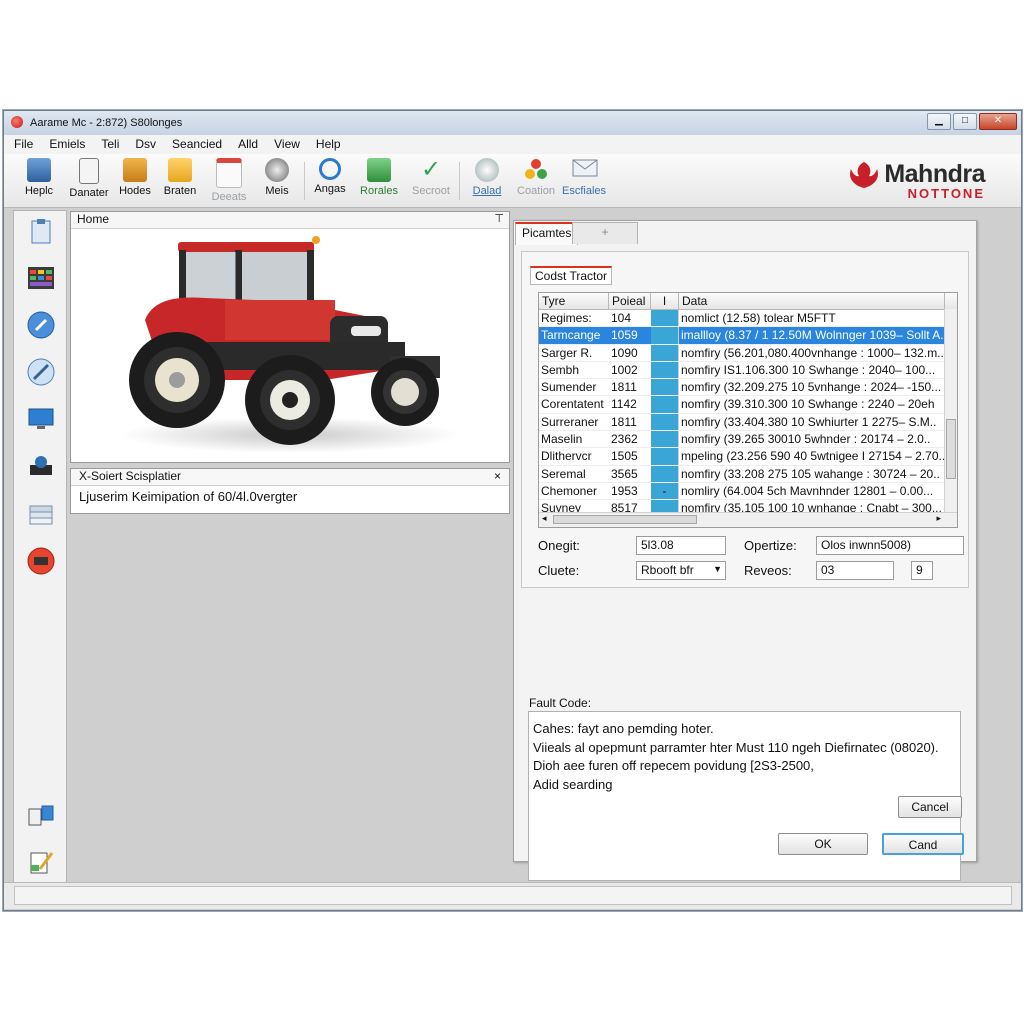 This screenshot has height=1024, width=1024. Describe the element at coordinates (605, 233) in the screenshot. I see `tab-add: +` at that location.